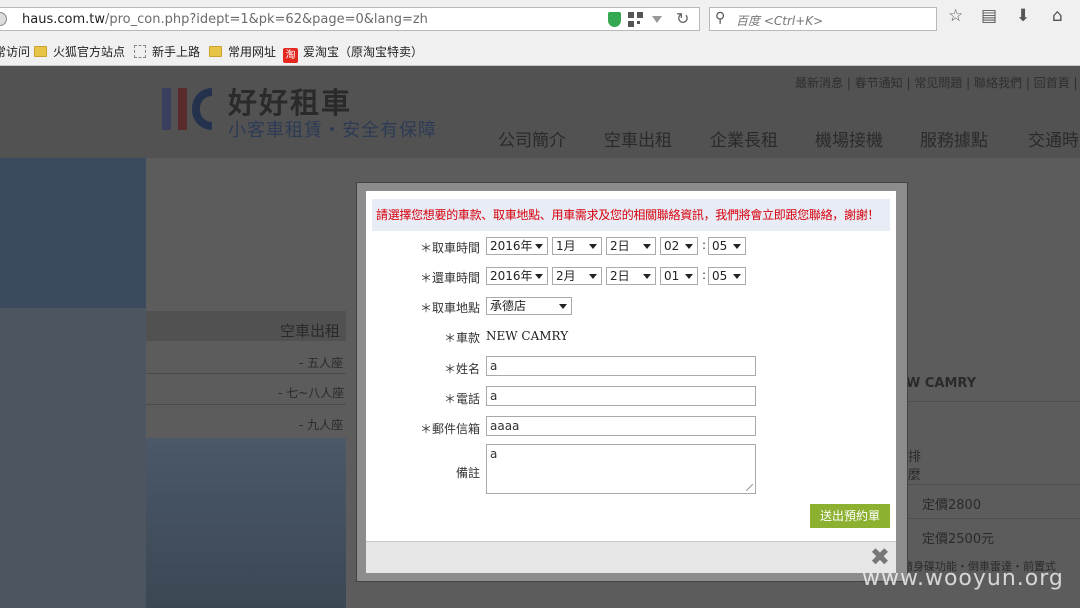 The height and width of the screenshot is (608, 1080). I want to click on sidebar-item-5-seat: - 五人座, so click(321, 362).